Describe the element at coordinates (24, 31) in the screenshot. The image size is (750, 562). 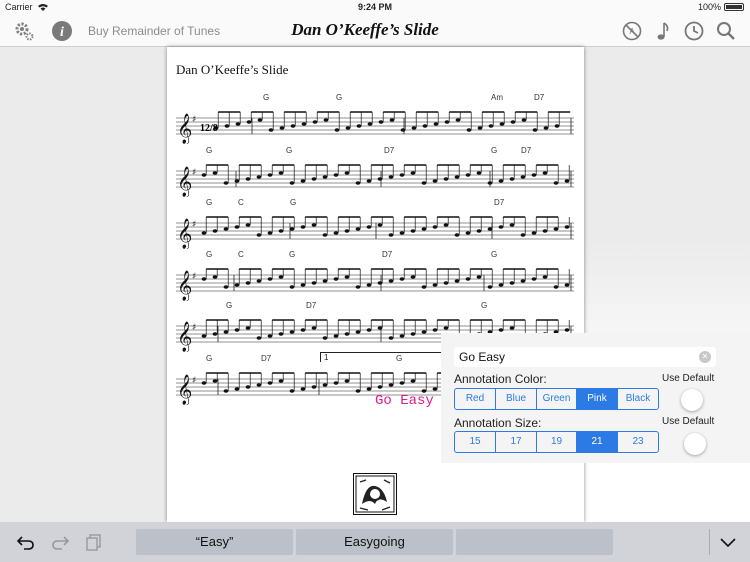
I see `gear-icon` at that location.